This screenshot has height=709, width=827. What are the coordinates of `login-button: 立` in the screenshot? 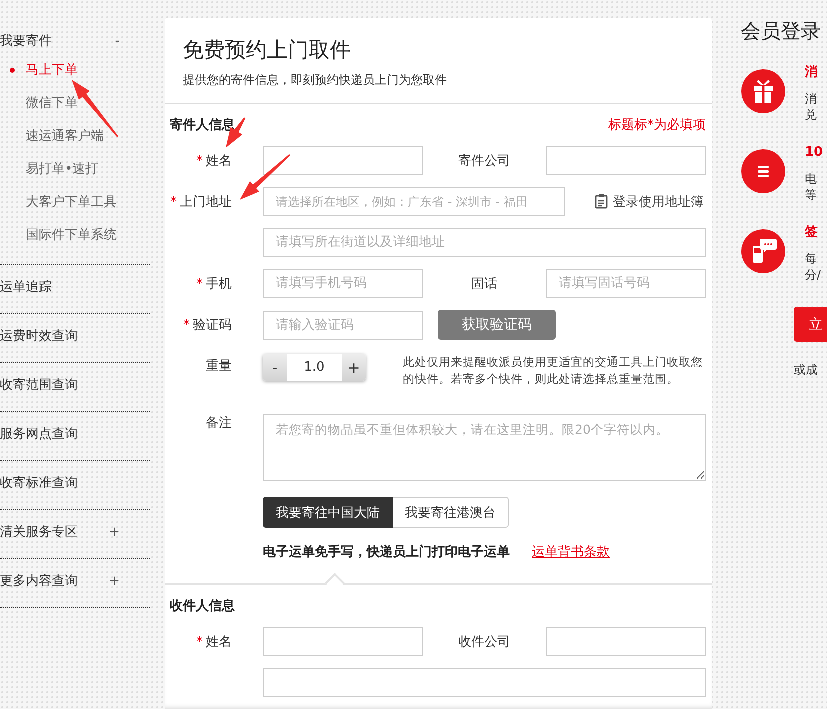 It's located at (810, 324).